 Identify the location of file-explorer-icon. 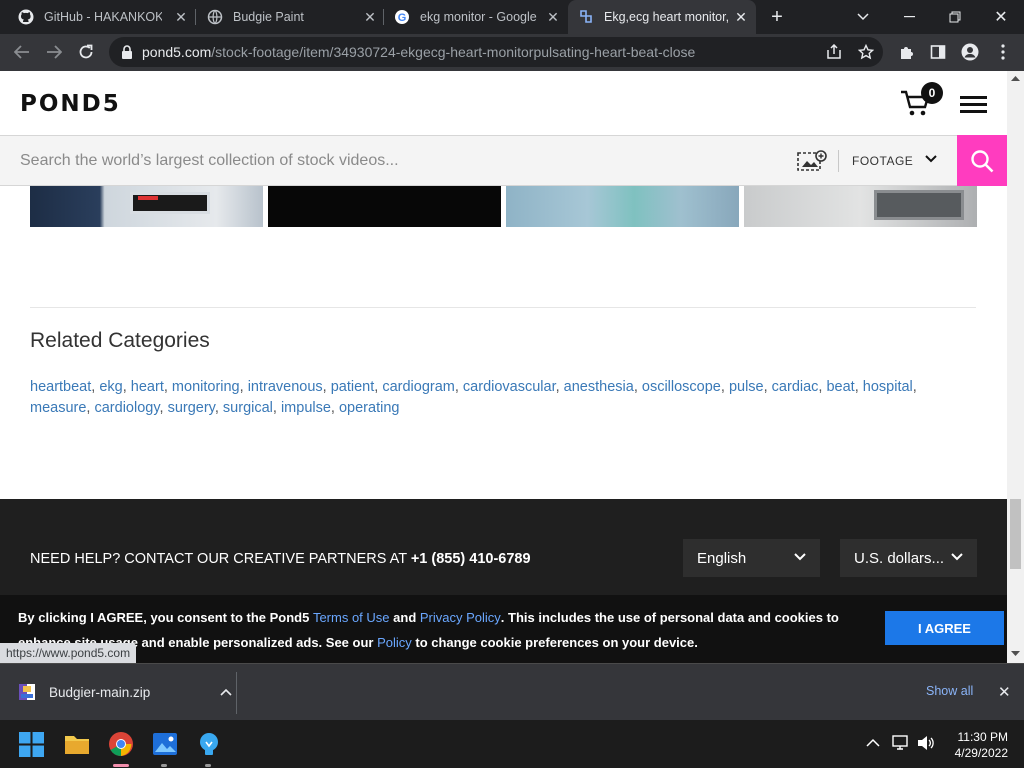
(77, 744).